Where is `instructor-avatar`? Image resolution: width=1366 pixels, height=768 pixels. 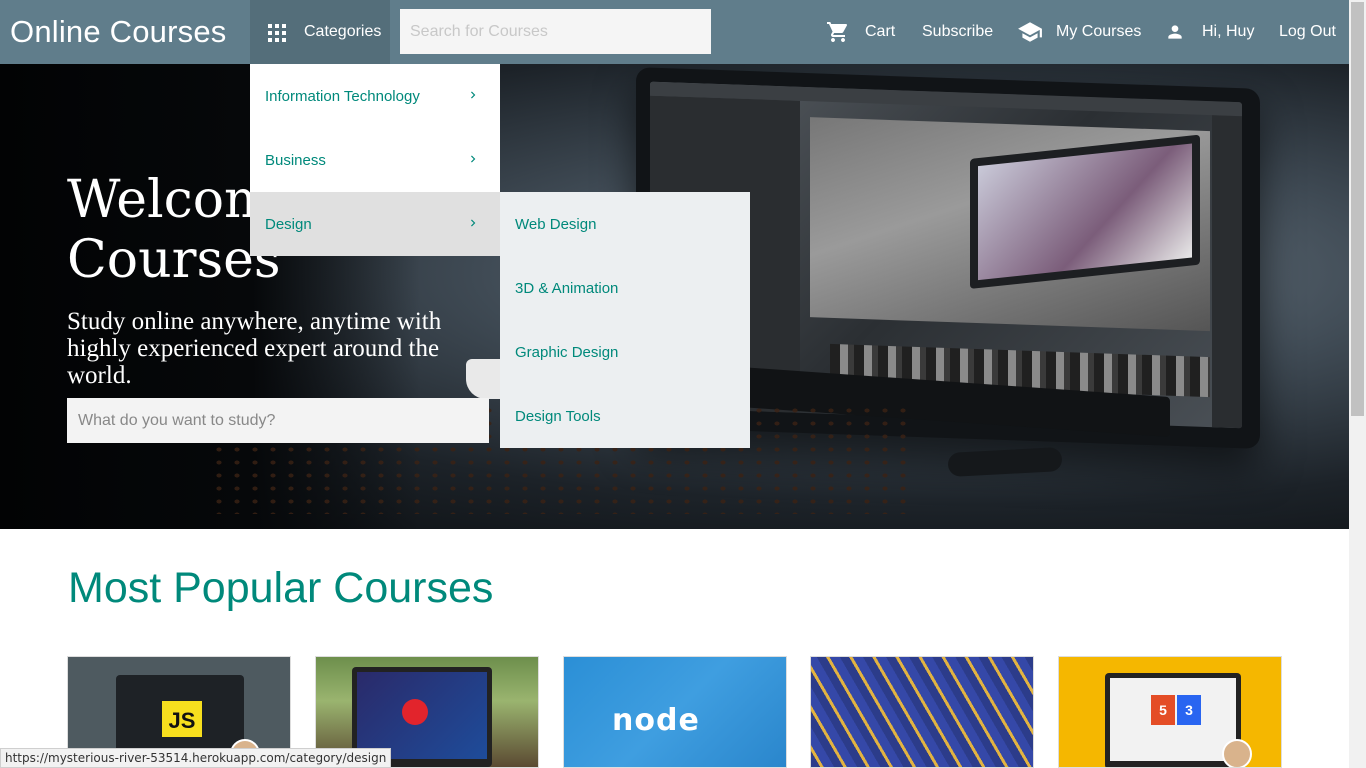 instructor-avatar is located at coordinates (1237, 753).